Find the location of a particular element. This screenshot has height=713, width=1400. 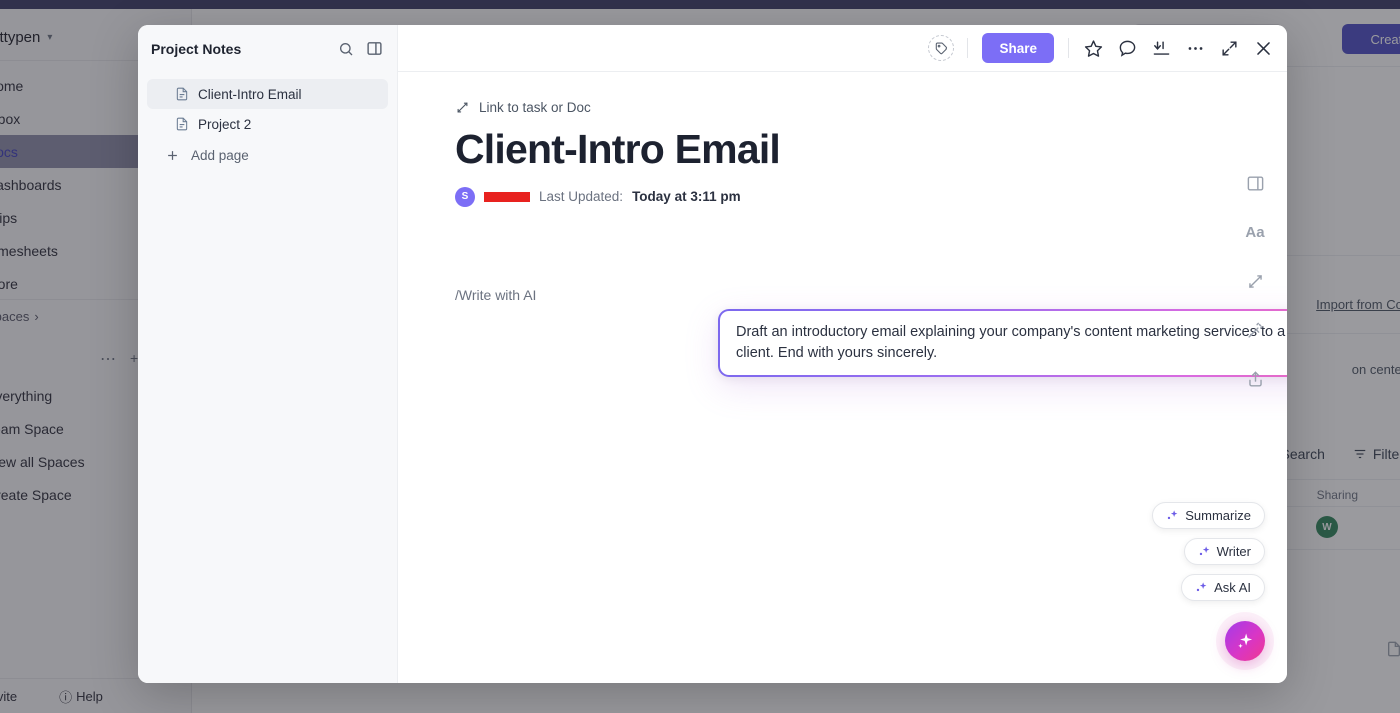

modal-sidebar-header: Project Notes is located at coordinates (267, 48).